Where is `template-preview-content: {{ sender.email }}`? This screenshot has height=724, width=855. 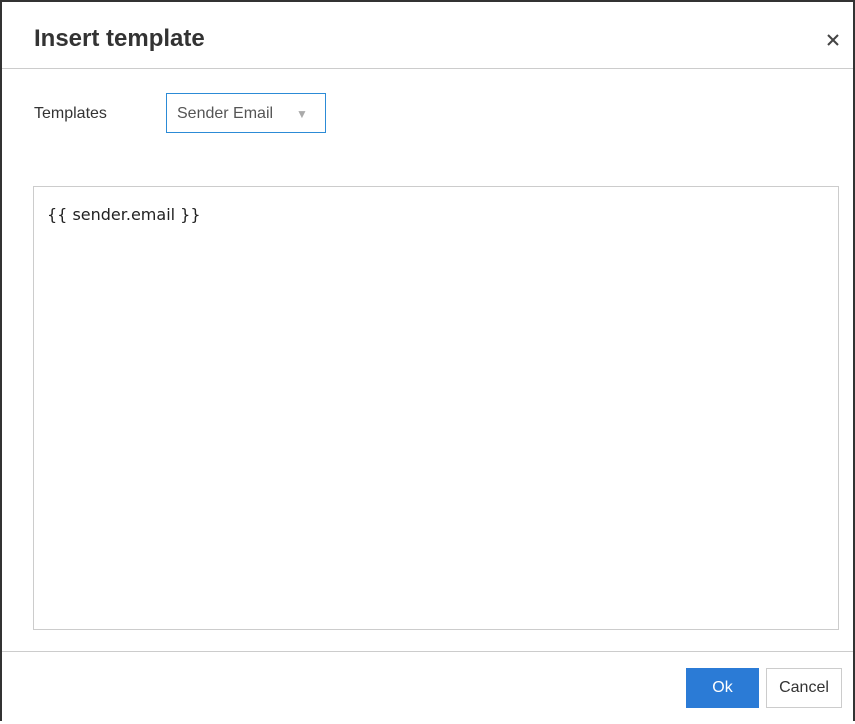
template-preview-content: {{ sender.email }} is located at coordinates (124, 214).